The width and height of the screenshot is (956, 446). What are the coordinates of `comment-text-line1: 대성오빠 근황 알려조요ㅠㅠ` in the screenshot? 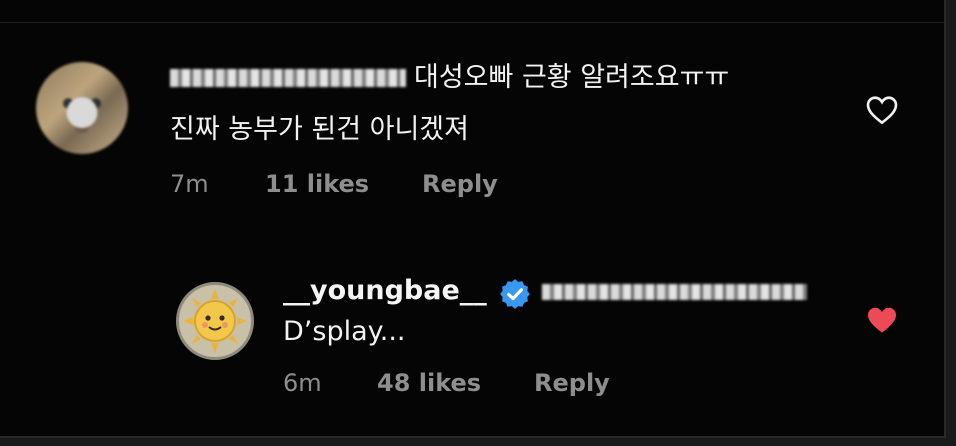 It's located at (572, 77).